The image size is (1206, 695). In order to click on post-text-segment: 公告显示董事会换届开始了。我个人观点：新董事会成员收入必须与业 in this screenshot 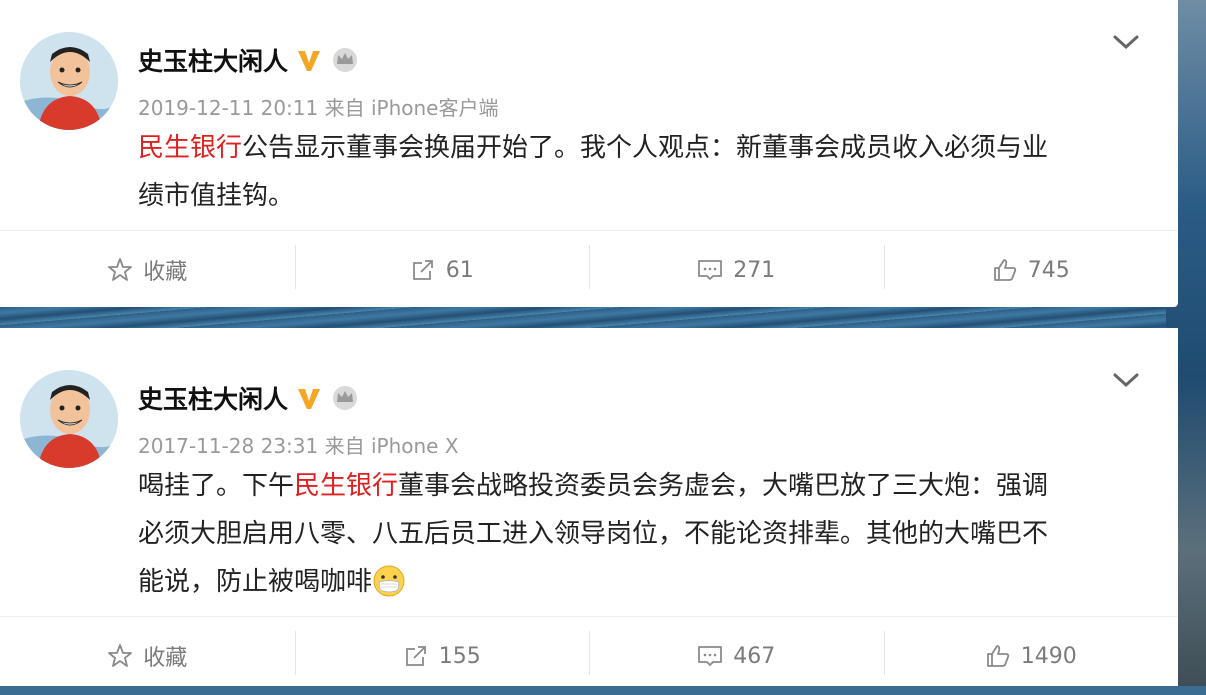, I will do `click(645, 148)`.